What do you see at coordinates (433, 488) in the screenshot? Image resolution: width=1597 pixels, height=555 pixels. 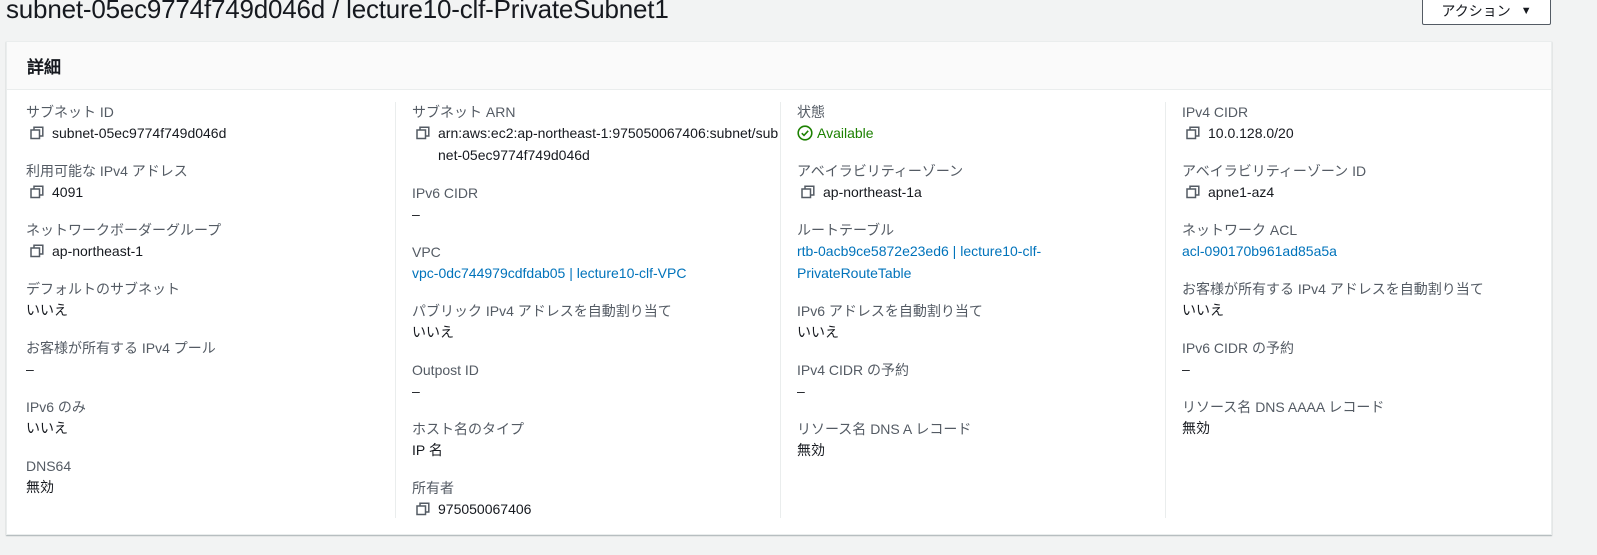 I see `field-label: 所有者` at bounding box center [433, 488].